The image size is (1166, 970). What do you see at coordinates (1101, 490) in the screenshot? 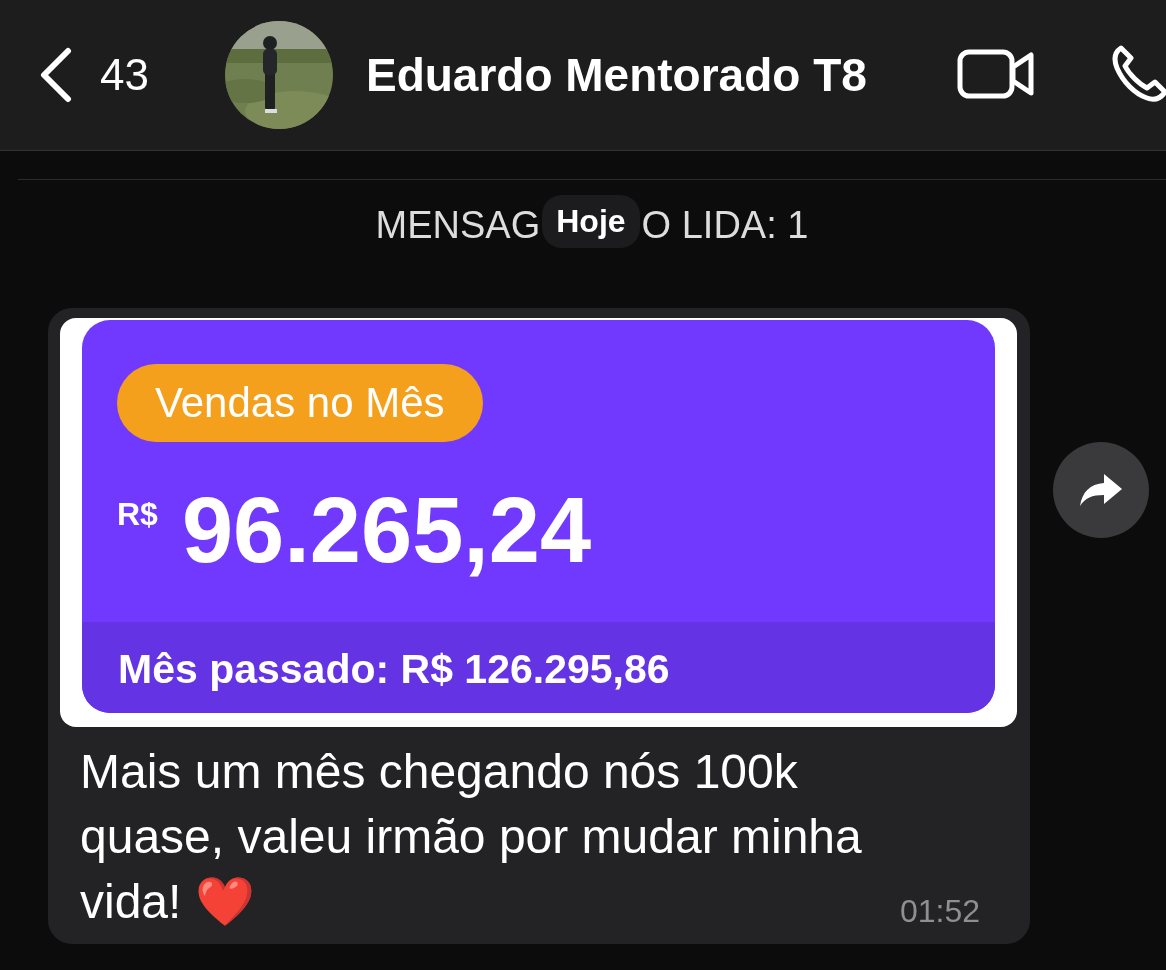
I see `forward-arrow-icon` at bounding box center [1101, 490].